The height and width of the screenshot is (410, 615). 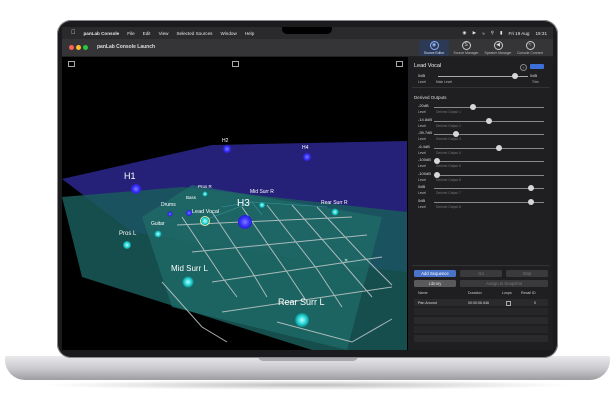 I want to click on tab-label: Source Manager, so click(x=466, y=53).